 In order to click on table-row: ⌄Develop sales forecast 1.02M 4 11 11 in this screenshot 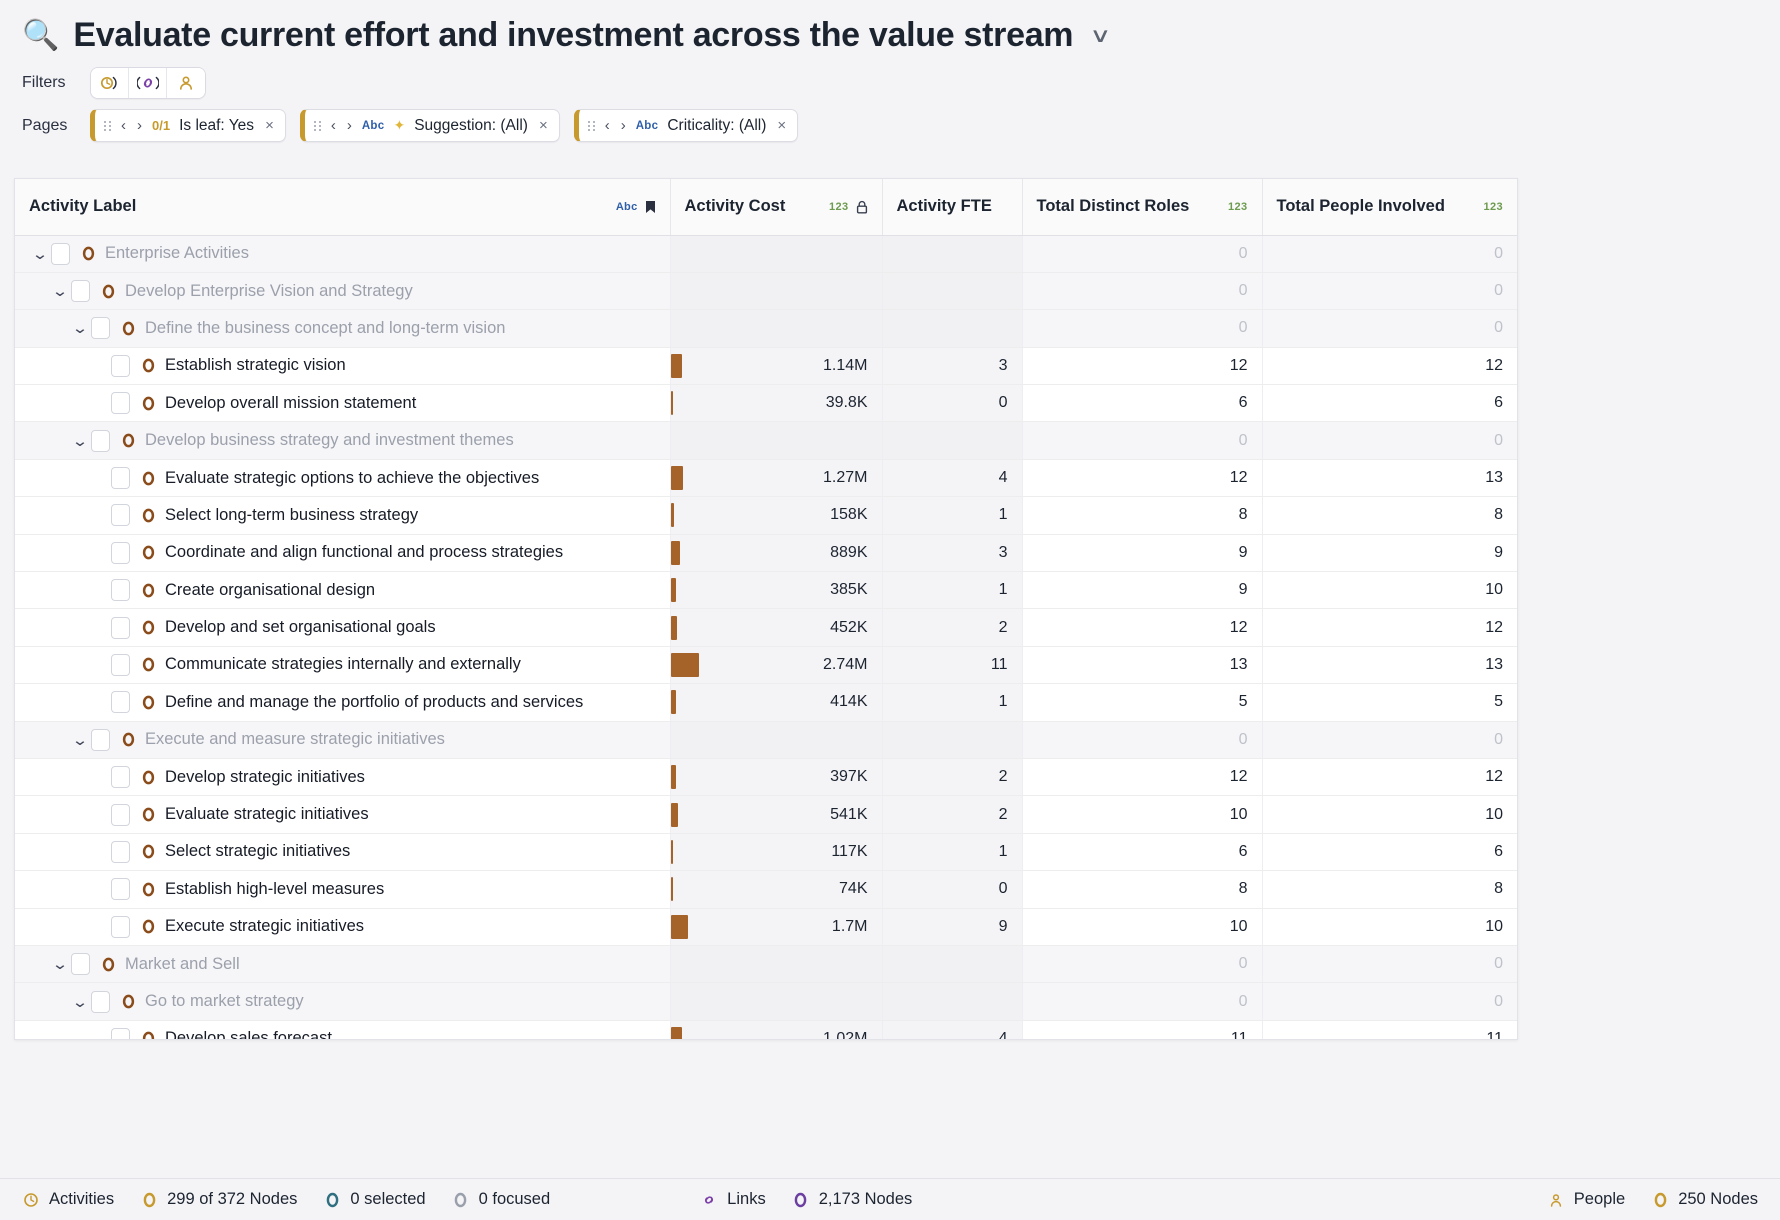, I will do `click(766, 1029)`.